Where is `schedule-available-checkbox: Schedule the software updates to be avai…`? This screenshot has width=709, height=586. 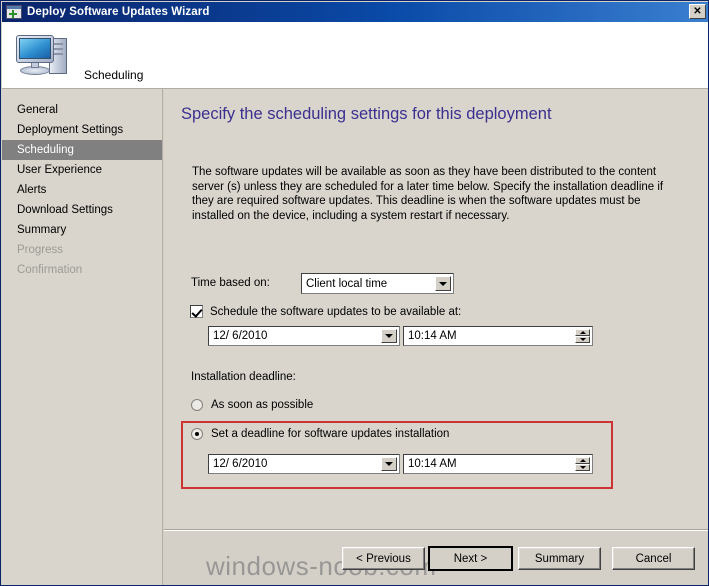
schedule-available-checkbox: Schedule the software updates to be avai… is located at coordinates (325, 311).